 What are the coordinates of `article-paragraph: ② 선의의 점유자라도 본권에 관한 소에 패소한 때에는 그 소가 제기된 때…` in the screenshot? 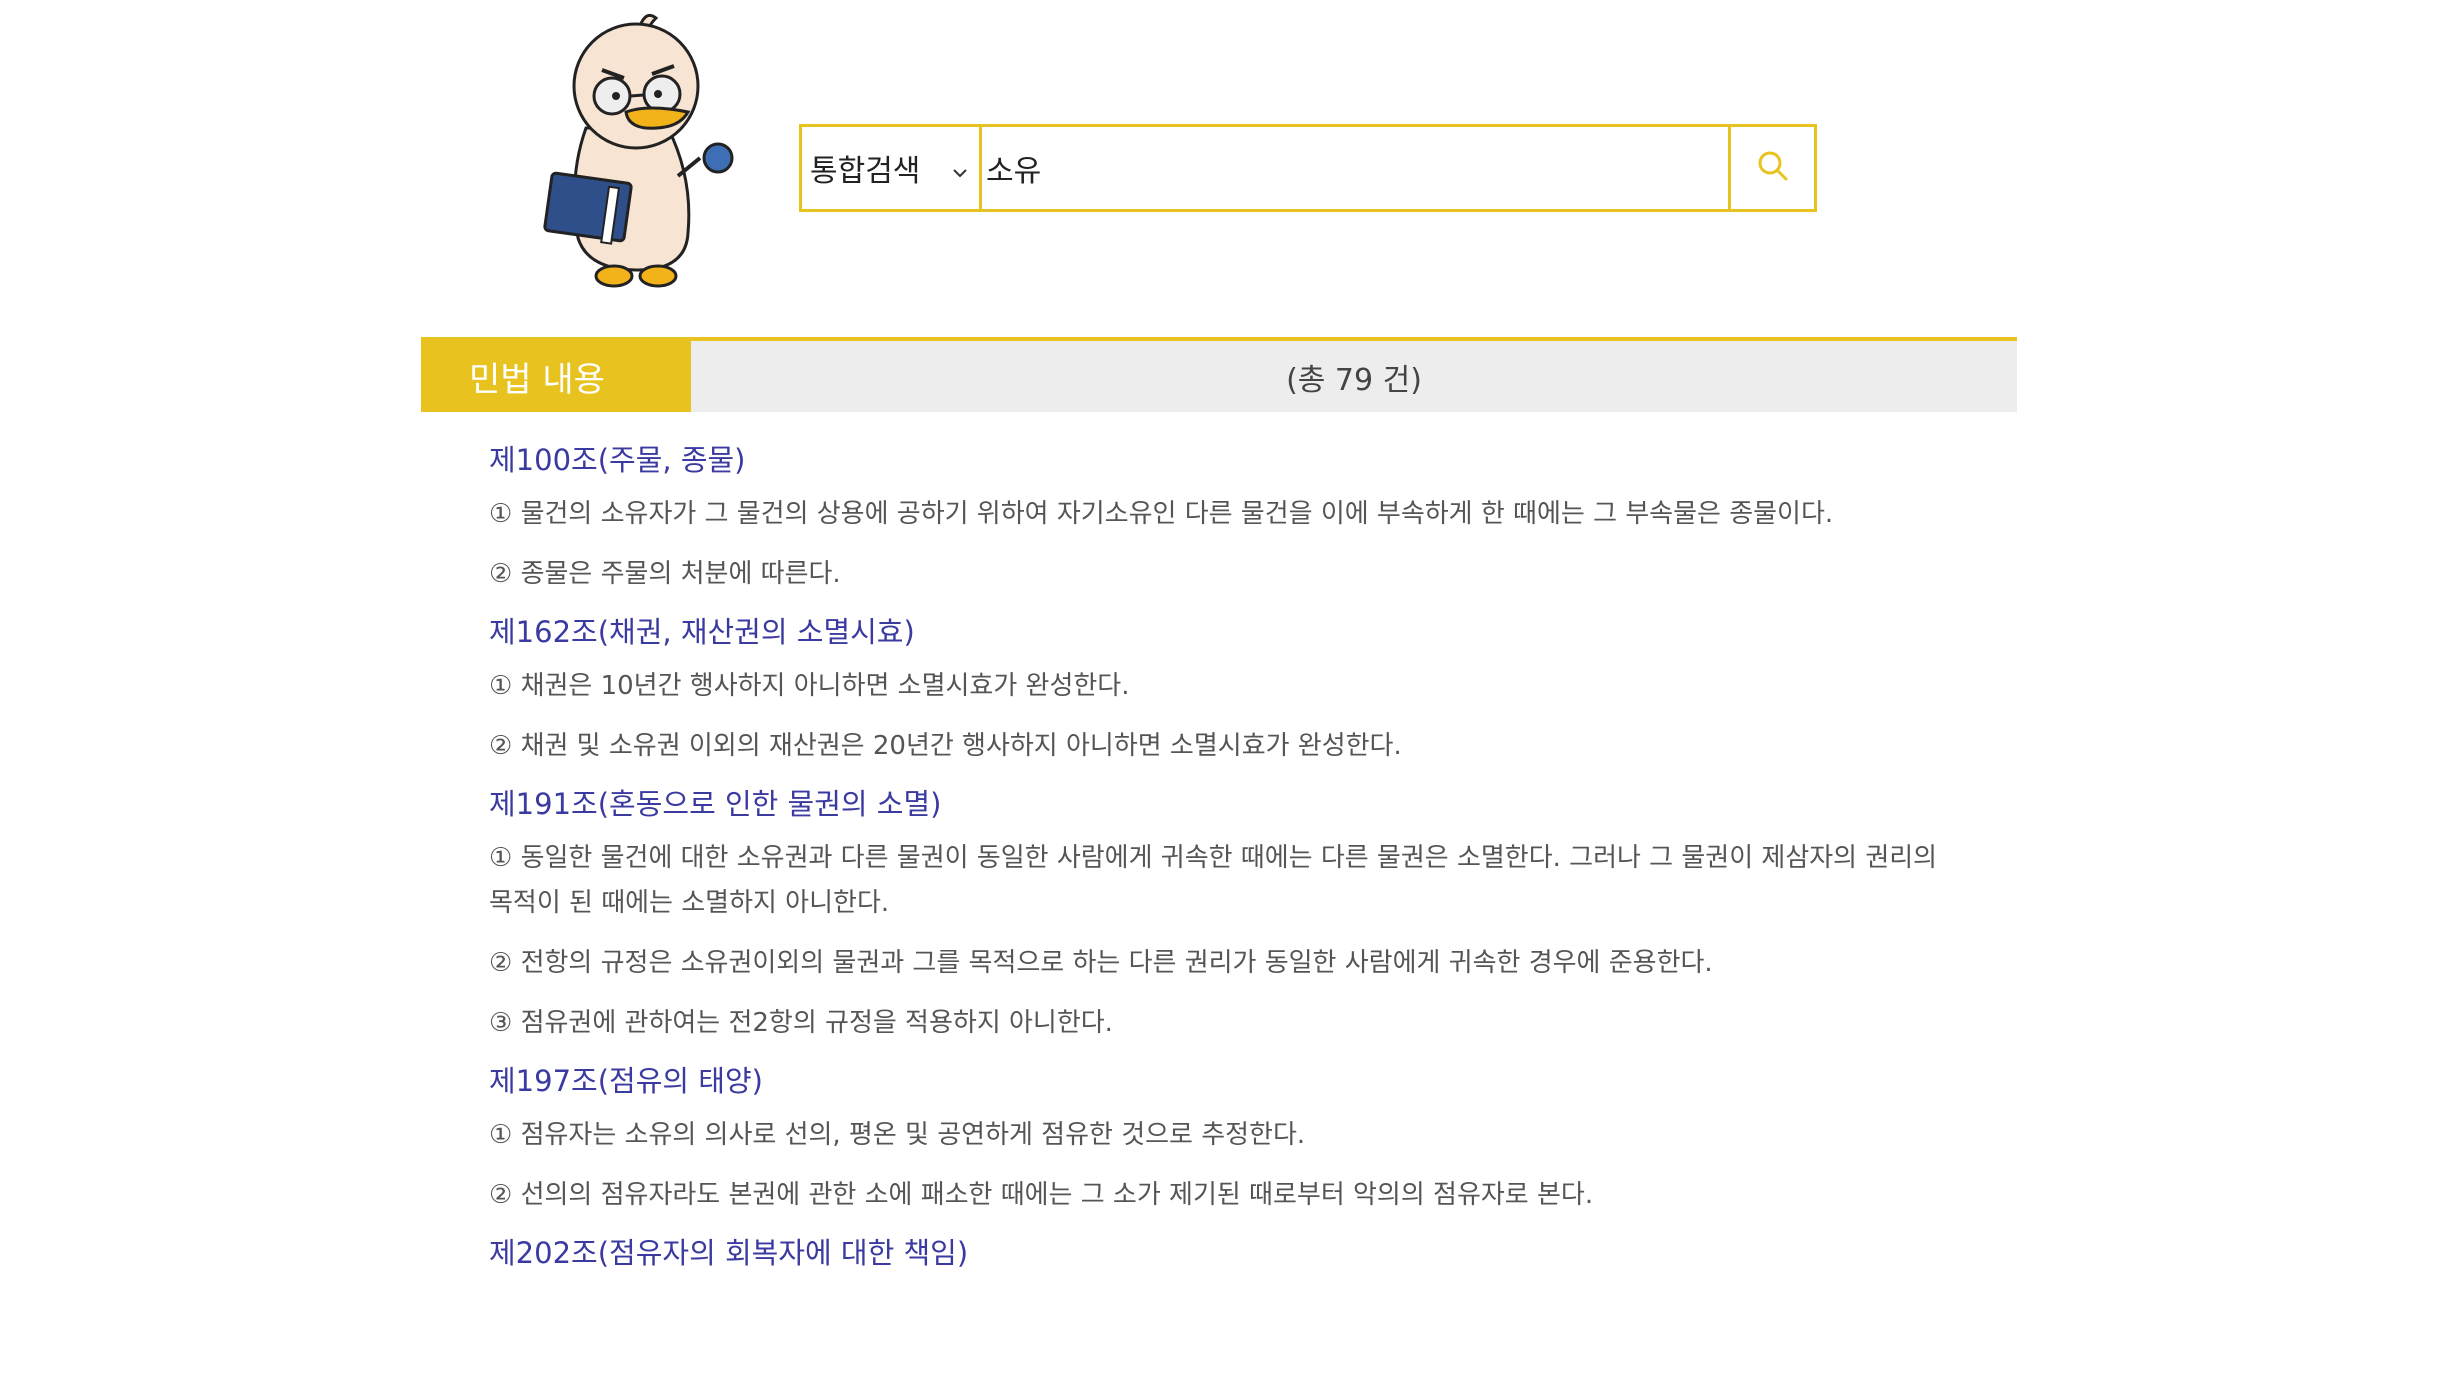 It's located at (1041, 1195).